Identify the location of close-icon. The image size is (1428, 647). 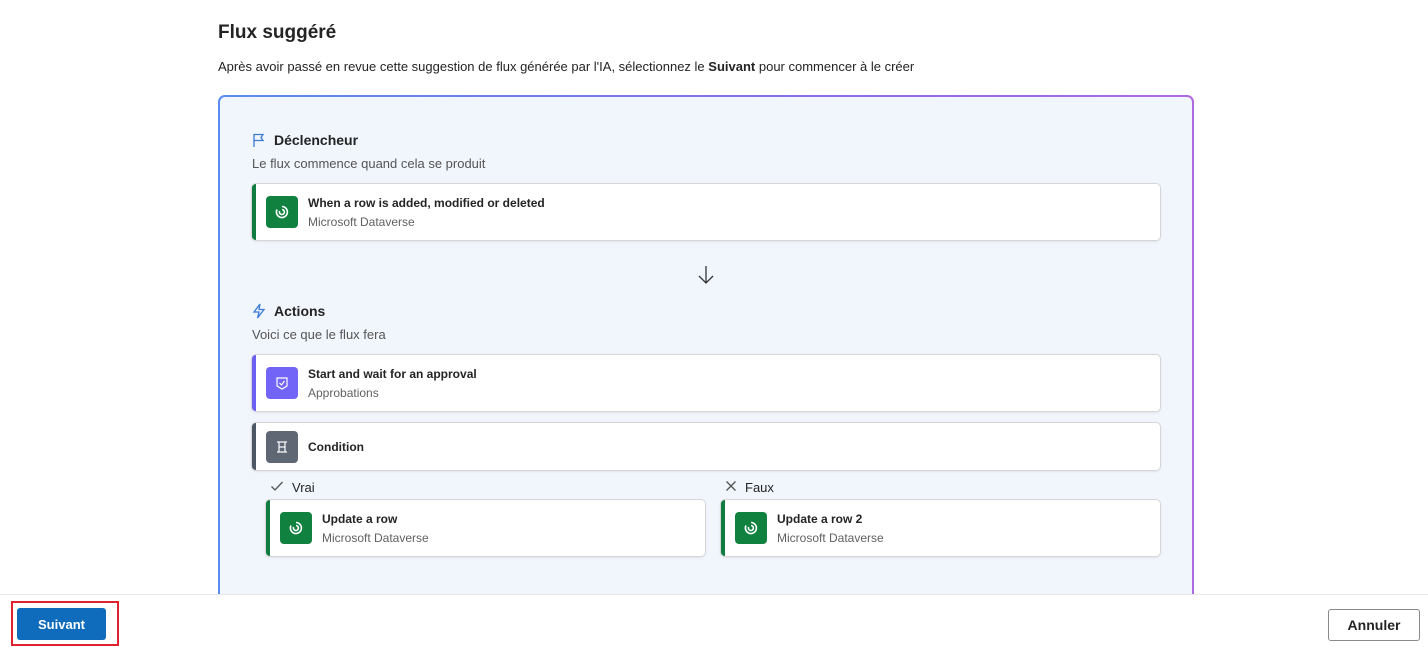
(731, 487).